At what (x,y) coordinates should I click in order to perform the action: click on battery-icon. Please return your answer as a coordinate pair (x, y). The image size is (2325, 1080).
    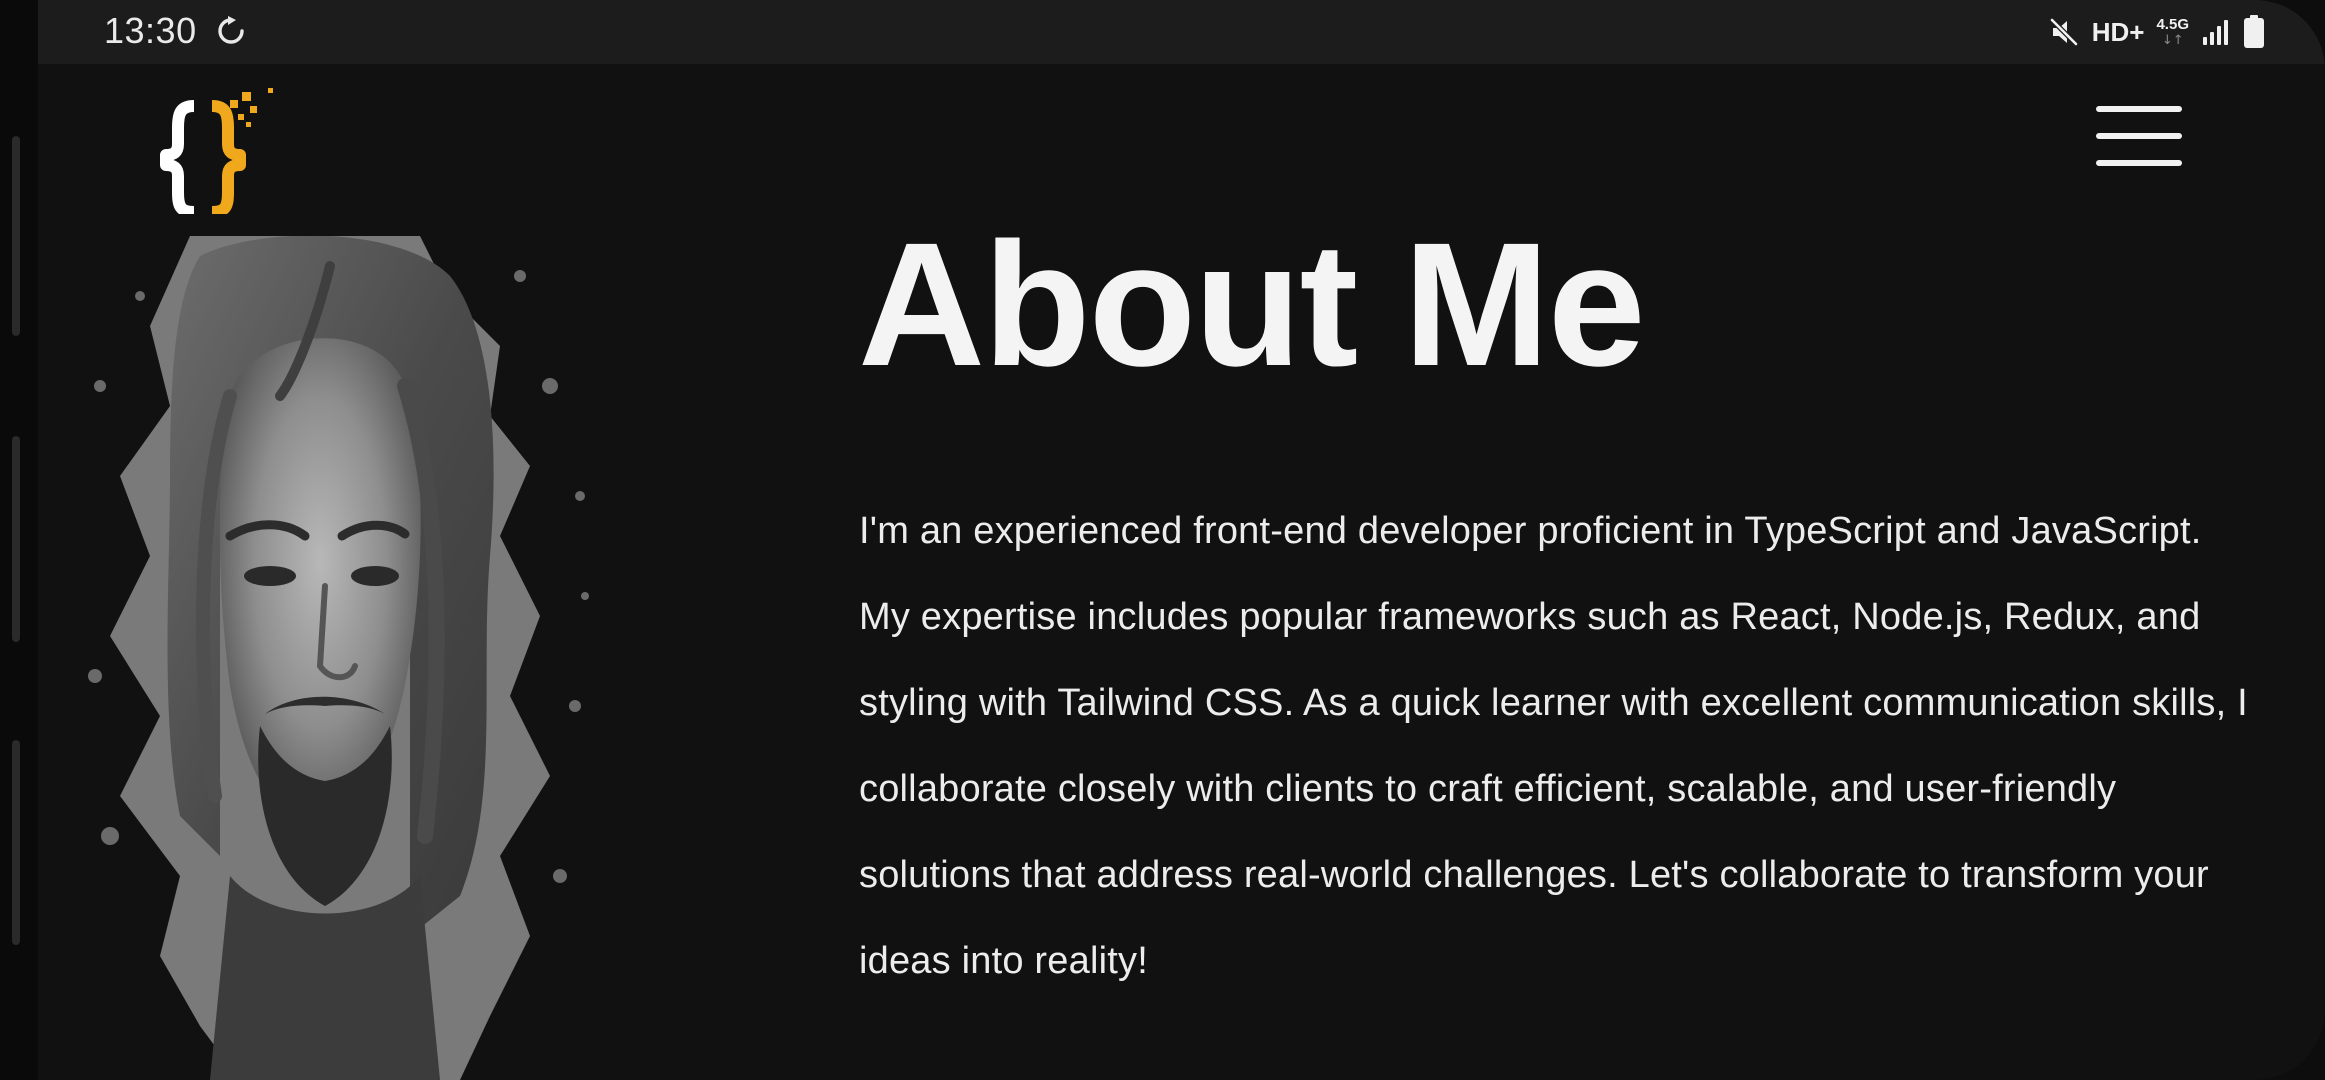
    Looking at the image, I should click on (2254, 31).